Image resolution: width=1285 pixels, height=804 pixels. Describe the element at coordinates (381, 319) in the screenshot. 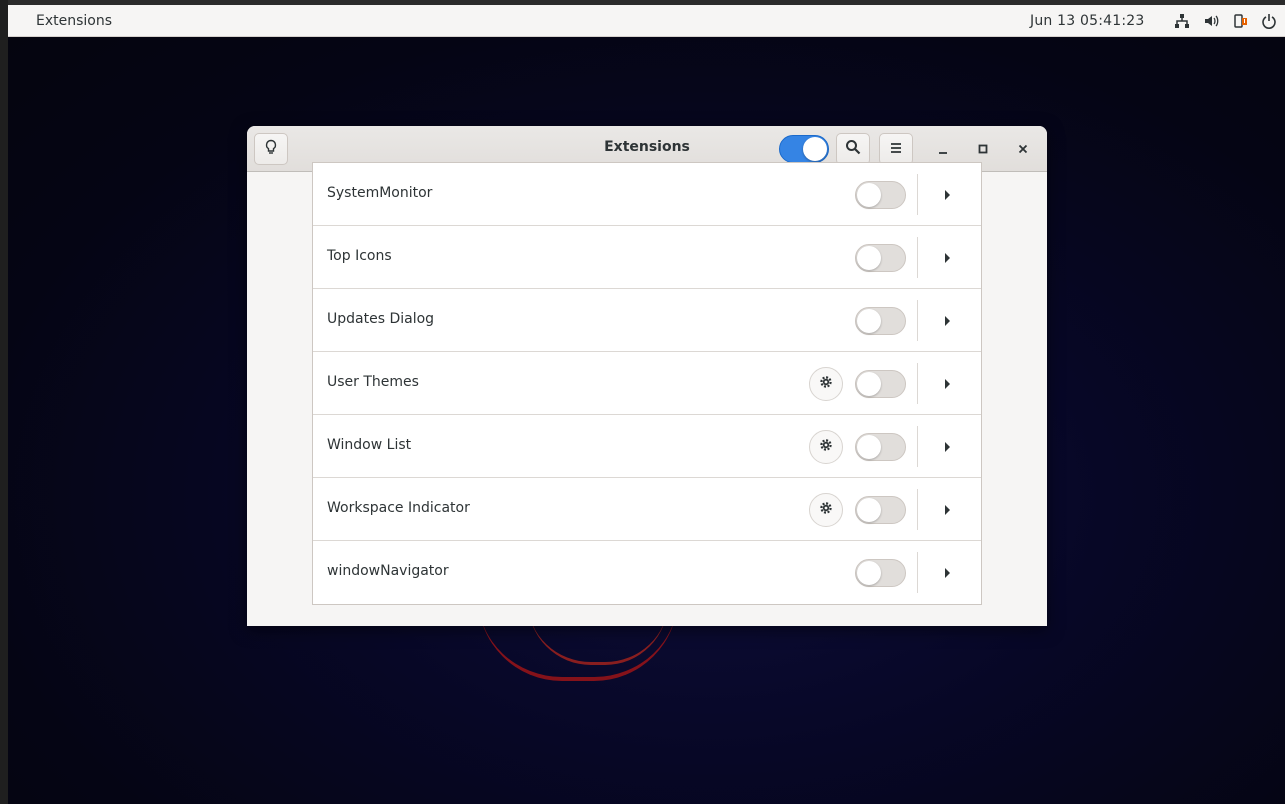

I see `extension-name: Updates Dialog` at that location.